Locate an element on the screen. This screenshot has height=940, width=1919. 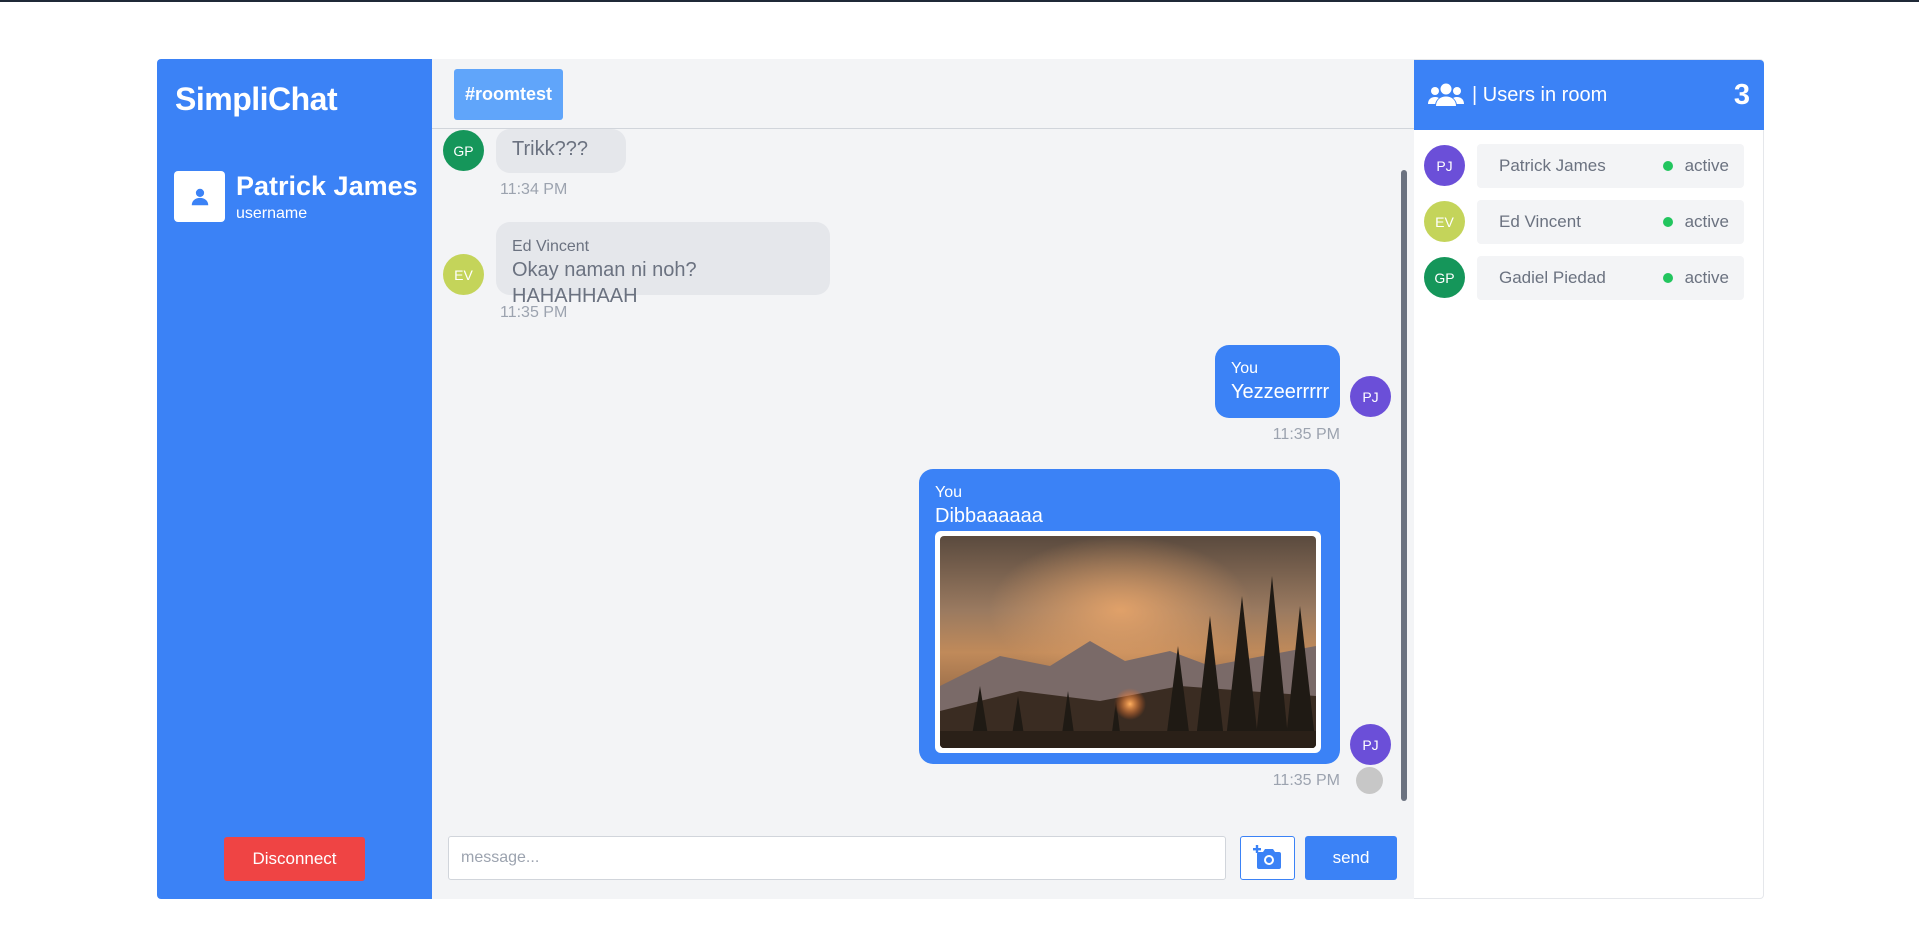
mountain-forest-sunset-photo is located at coordinates (1128, 642).